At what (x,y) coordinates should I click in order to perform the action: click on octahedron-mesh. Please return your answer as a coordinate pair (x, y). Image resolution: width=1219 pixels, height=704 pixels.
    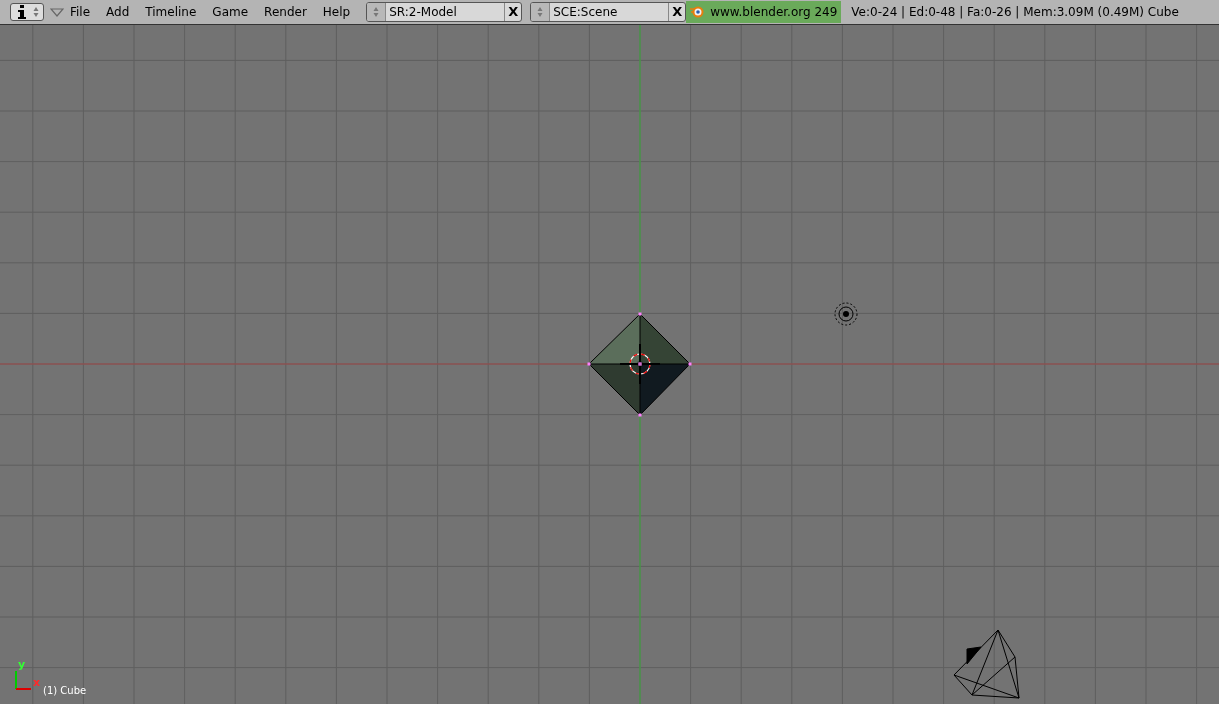
    Looking at the image, I should click on (639, 364).